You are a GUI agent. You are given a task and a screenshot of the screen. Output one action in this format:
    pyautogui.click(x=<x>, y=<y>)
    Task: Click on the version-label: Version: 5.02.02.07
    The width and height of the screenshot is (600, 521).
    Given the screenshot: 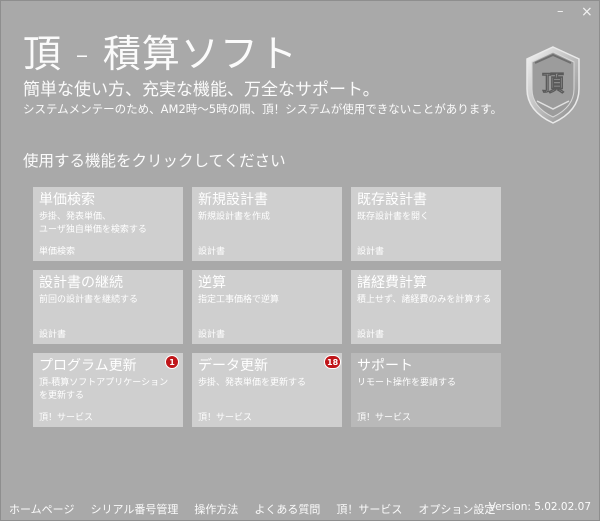 What is the action you would take?
    pyautogui.click(x=539, y=507)
    